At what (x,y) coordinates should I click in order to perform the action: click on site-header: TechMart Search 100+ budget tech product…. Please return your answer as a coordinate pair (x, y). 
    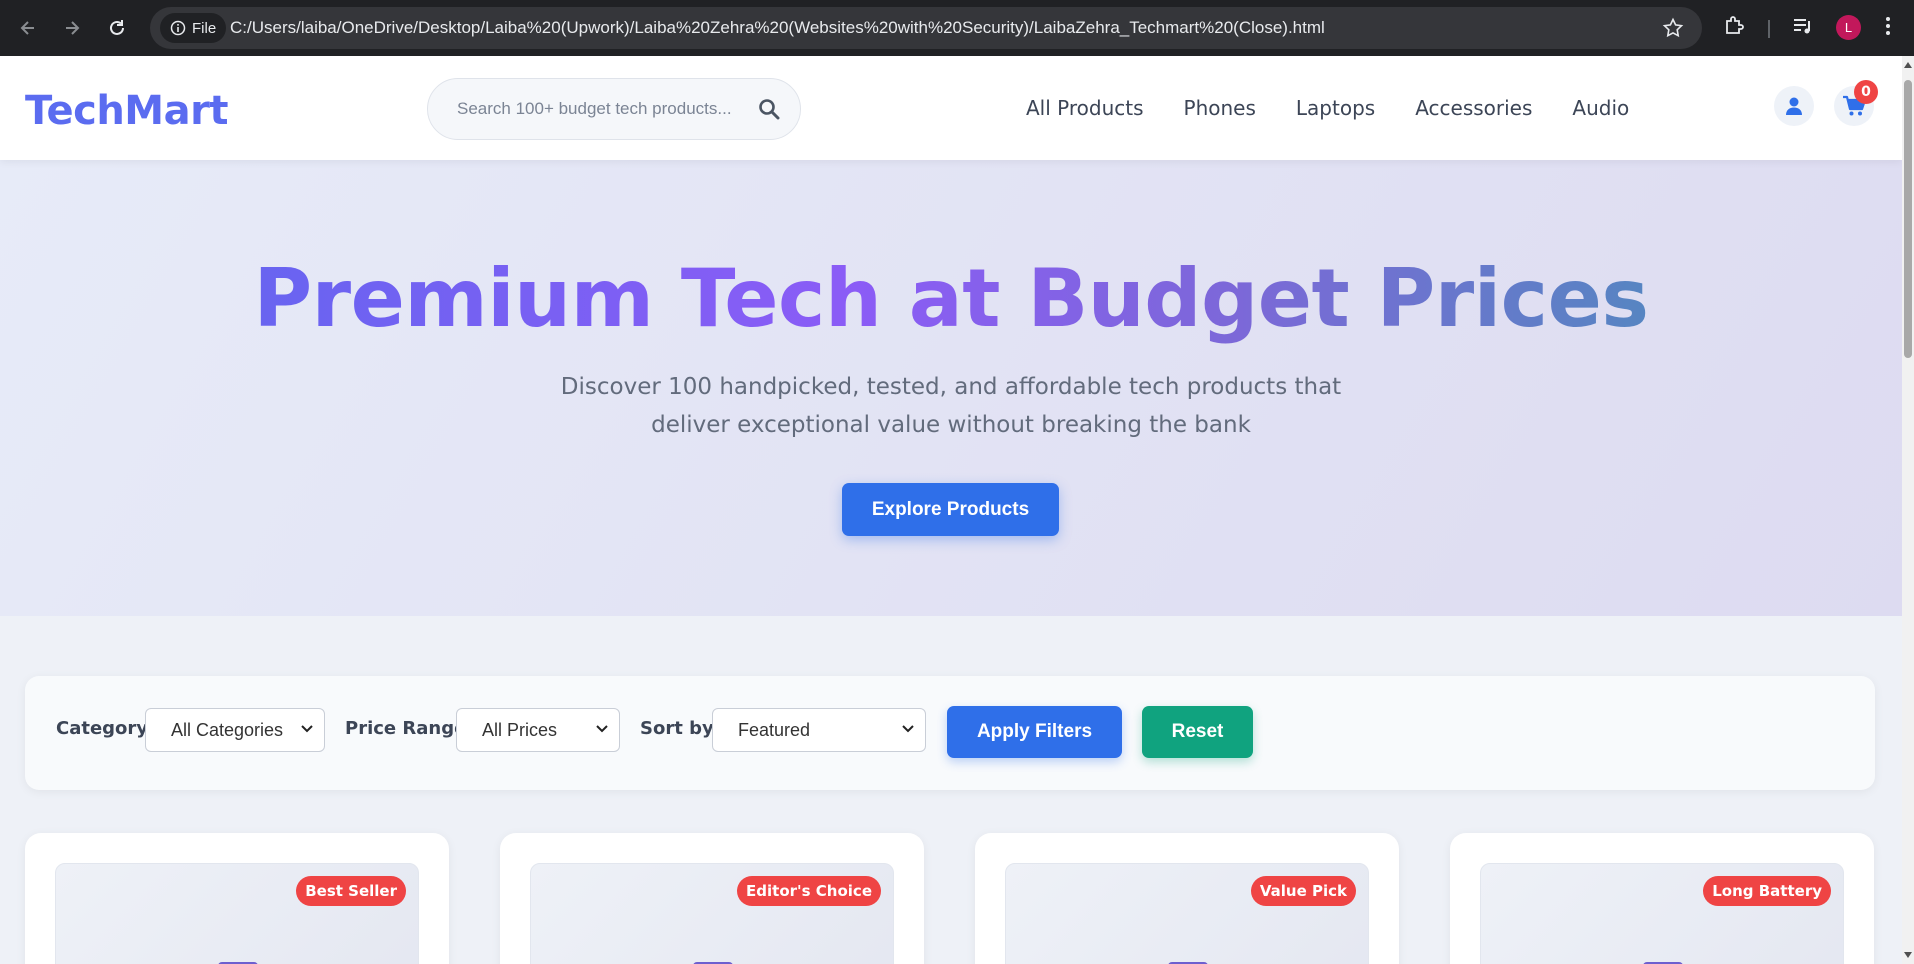
    Looking at the image, I should click on (951, 108).